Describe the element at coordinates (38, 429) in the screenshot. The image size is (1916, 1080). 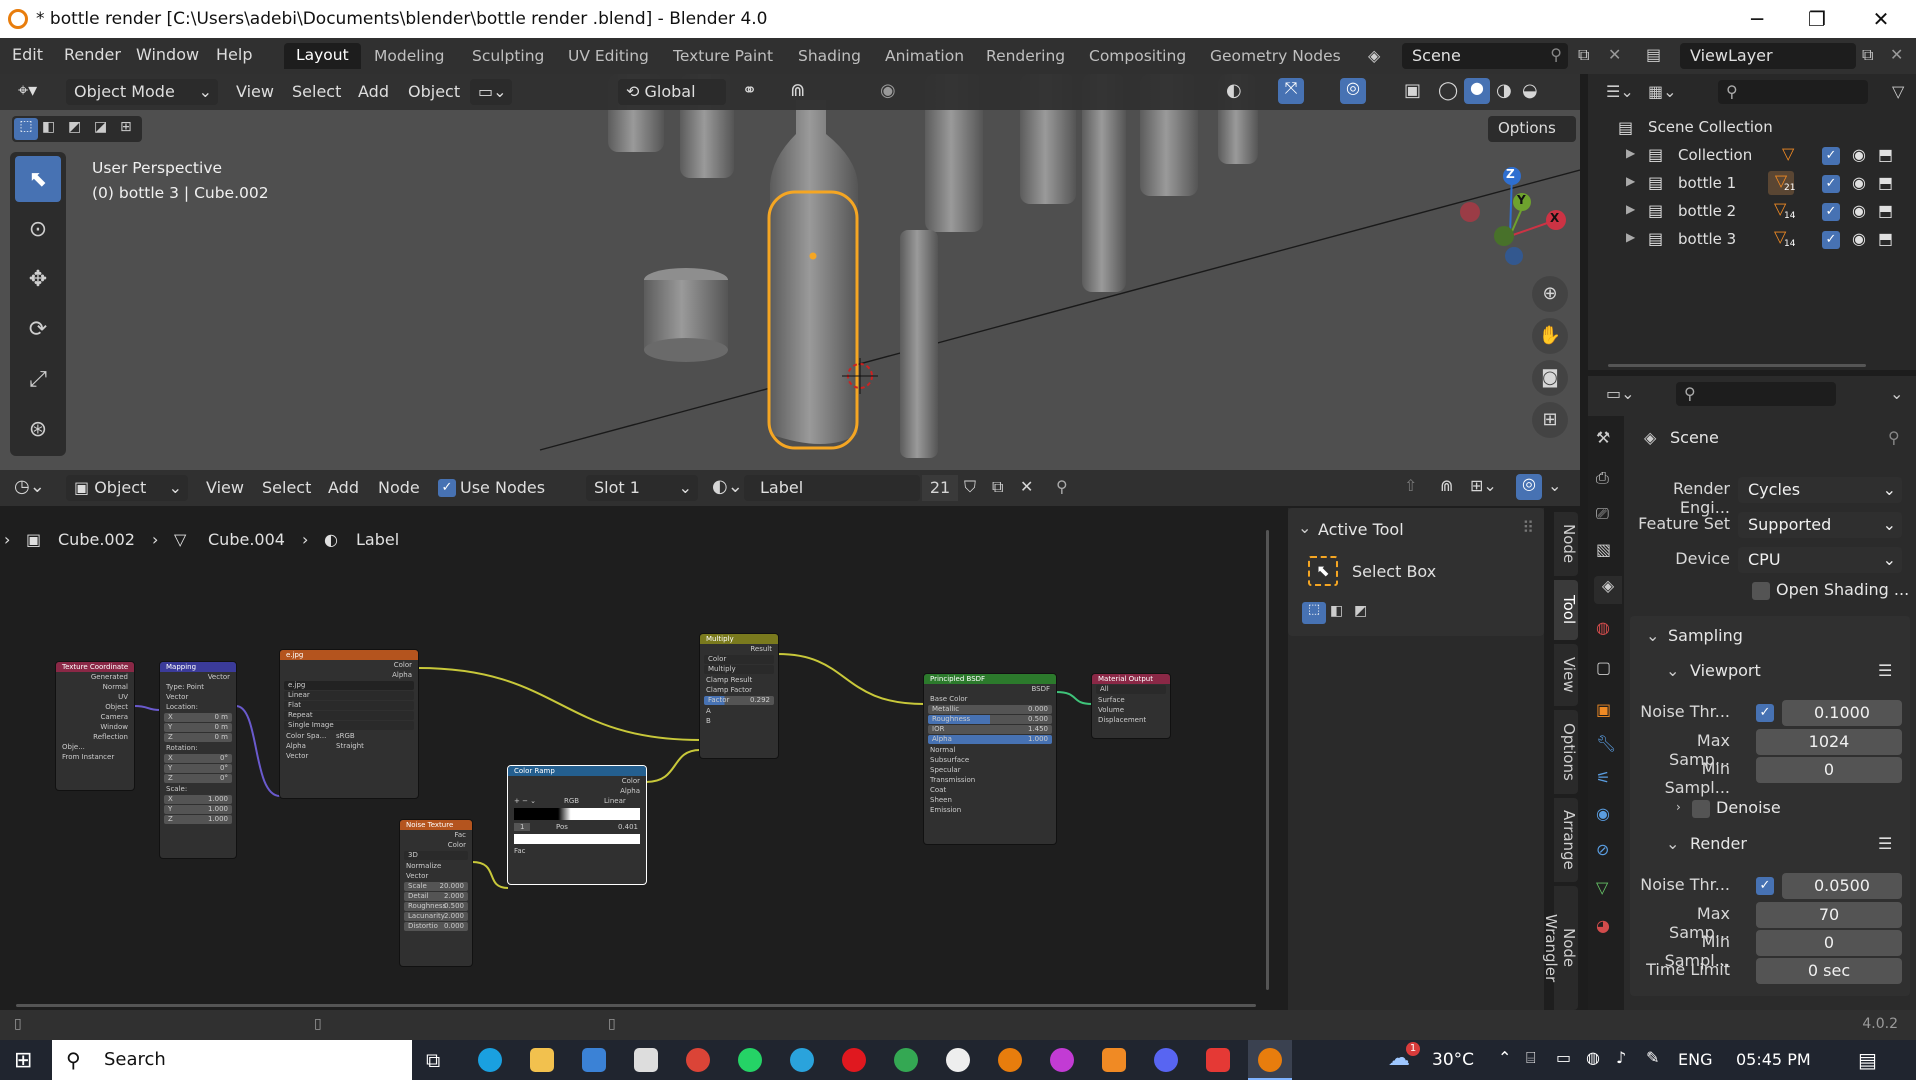
I see `transform-tool-icon: ⊛` at that location.